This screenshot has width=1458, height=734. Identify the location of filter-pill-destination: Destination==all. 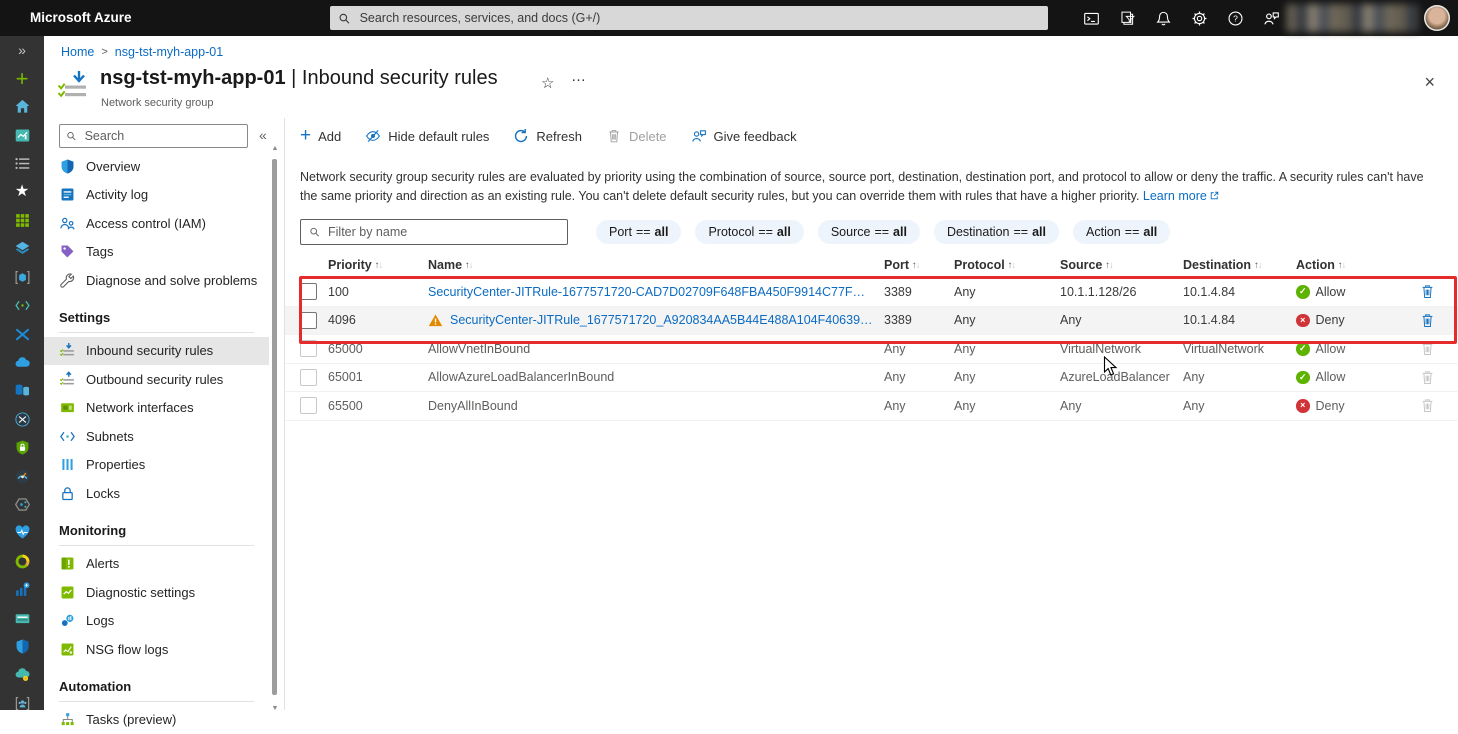
(996, 232).